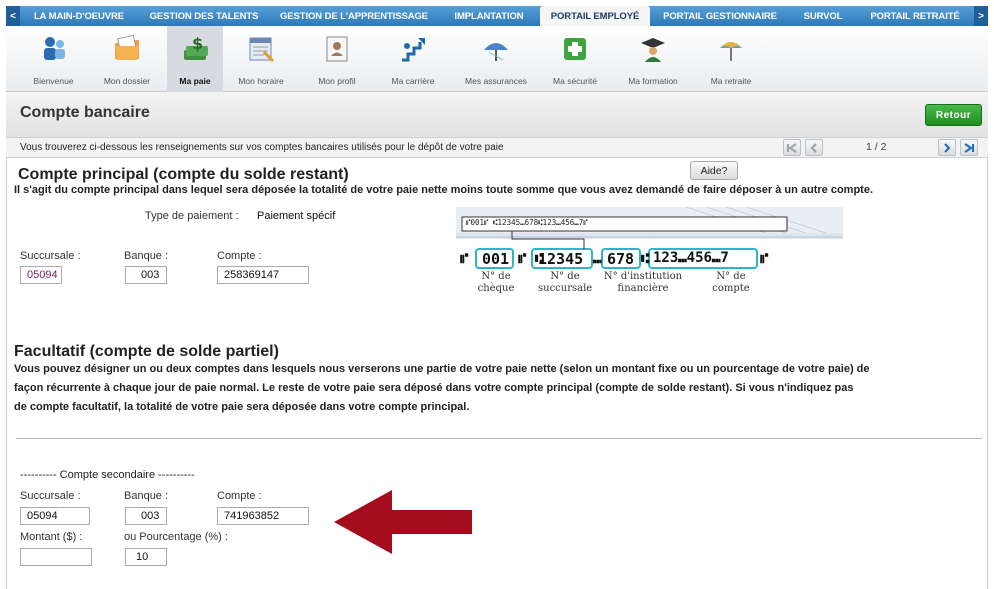 The width and height of the screenshot is (994, 589). I want to click on menu-item-ma-securite: Ma sécurité, so click(575, 59).